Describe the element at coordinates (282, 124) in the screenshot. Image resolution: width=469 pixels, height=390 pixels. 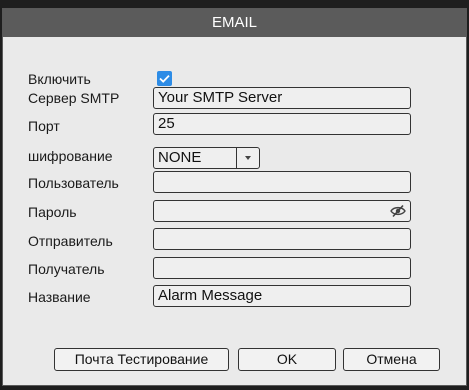
I see `port-input: 25` at that location.